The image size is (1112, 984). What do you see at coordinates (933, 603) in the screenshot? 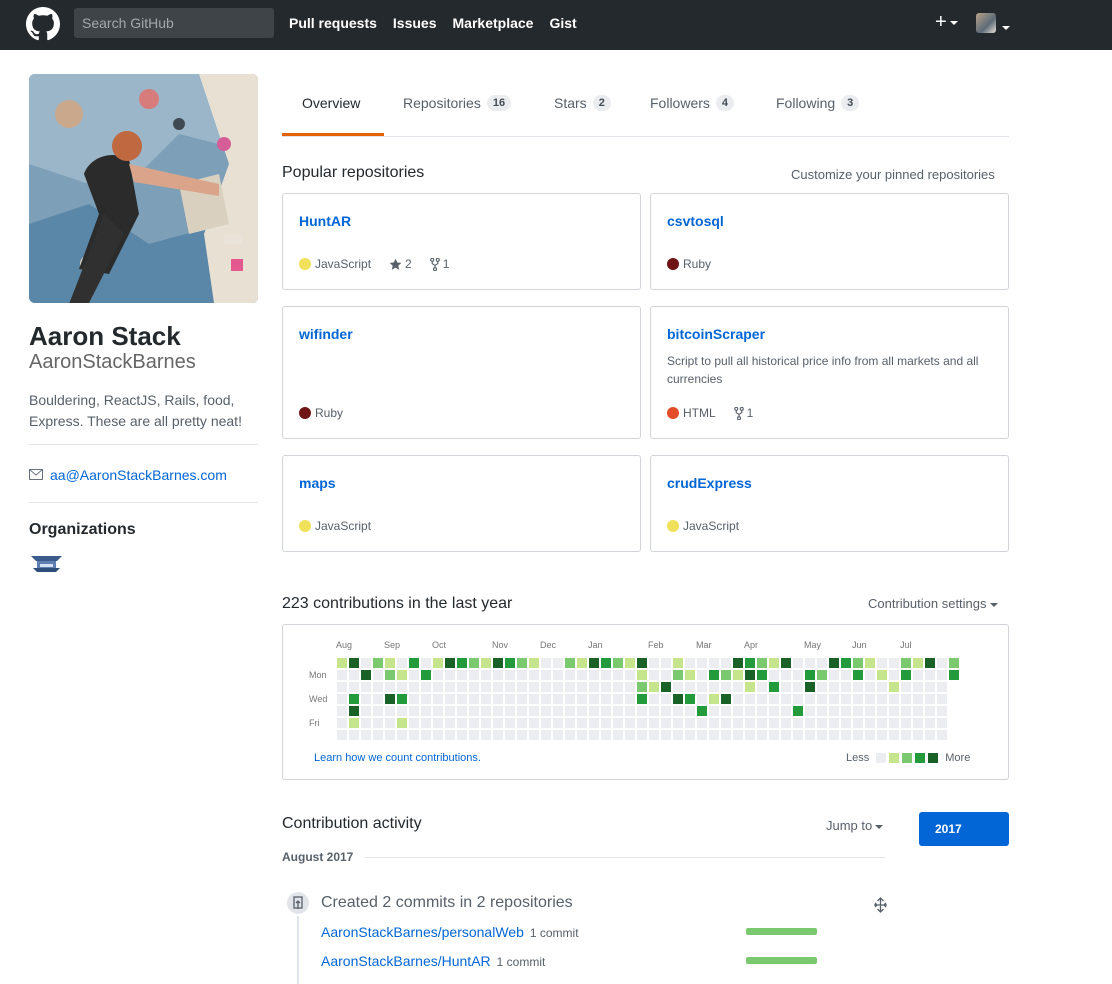
I see `contribution-settings-dropdown: Contribution settings` at bounding box center [933, 603].